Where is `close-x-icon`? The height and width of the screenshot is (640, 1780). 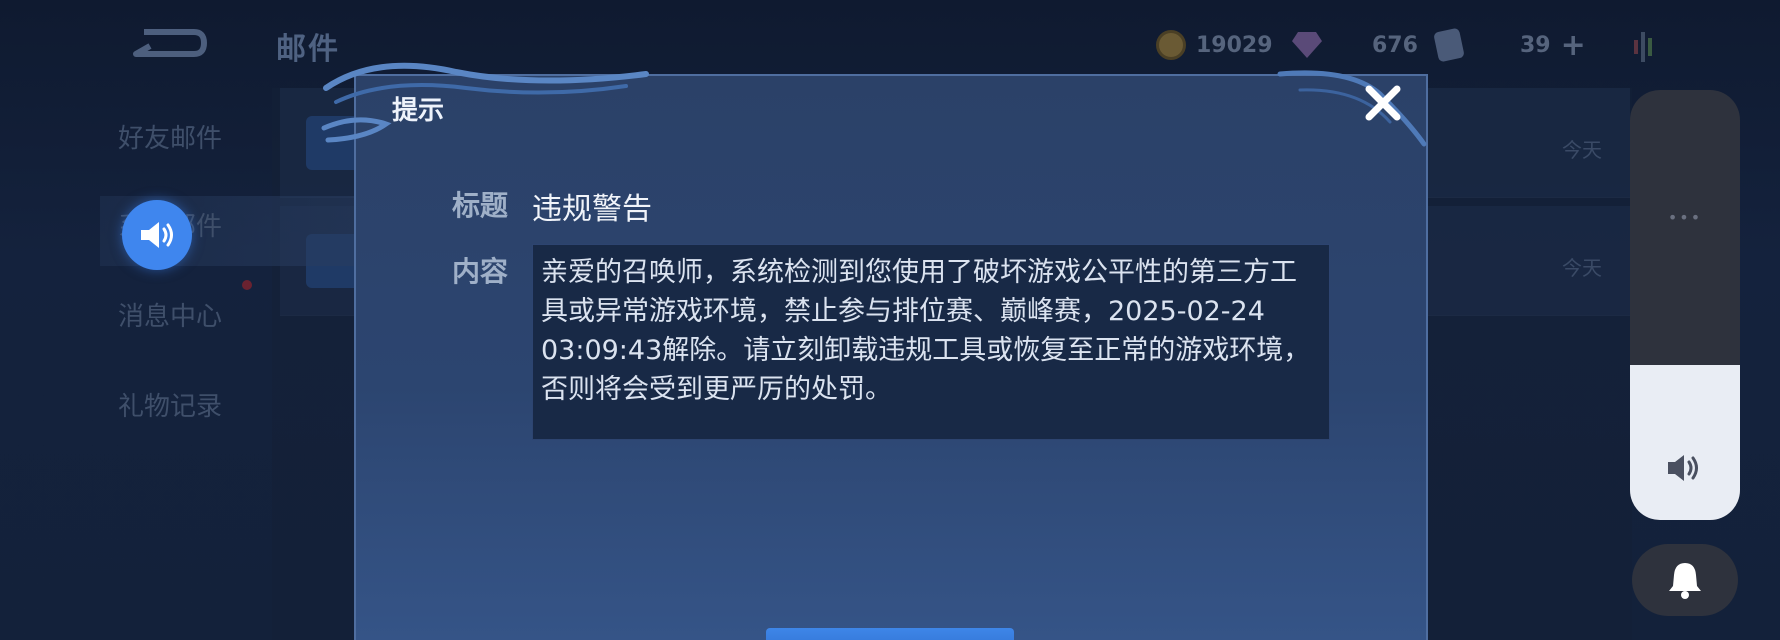 close-x-icon is located at coordinates (1383, 103).